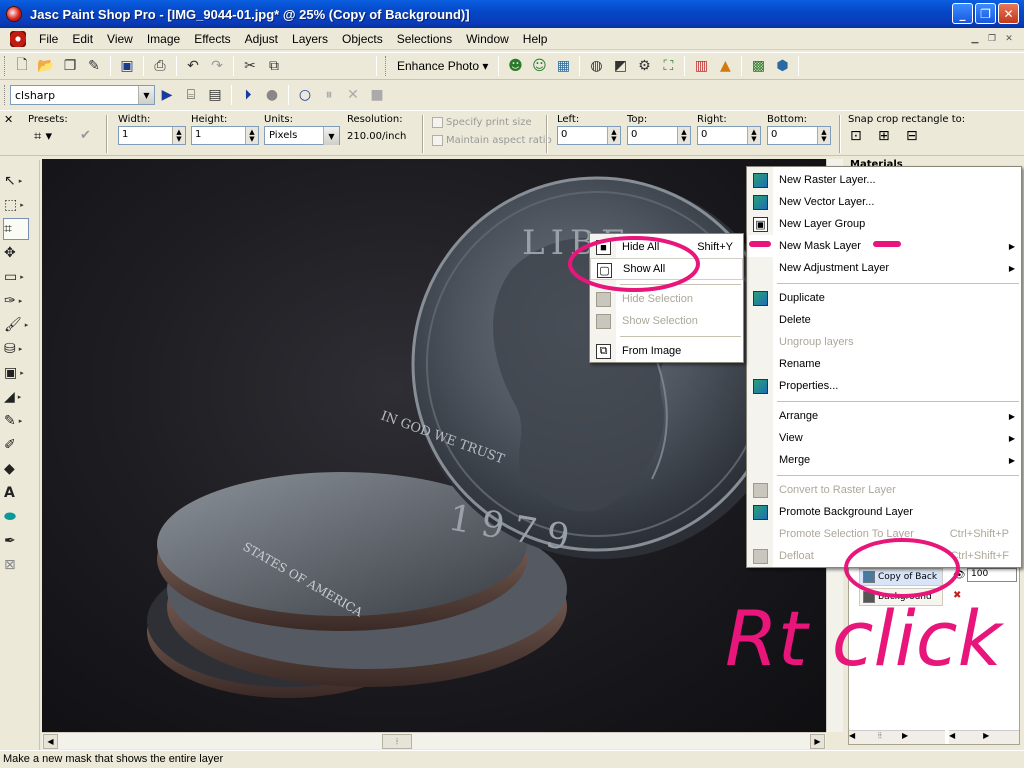 The image size is (1024, 768). Describe the element at coordinates (82, 39) in the screenshot. I see `menu-edit: Edit` at that location.